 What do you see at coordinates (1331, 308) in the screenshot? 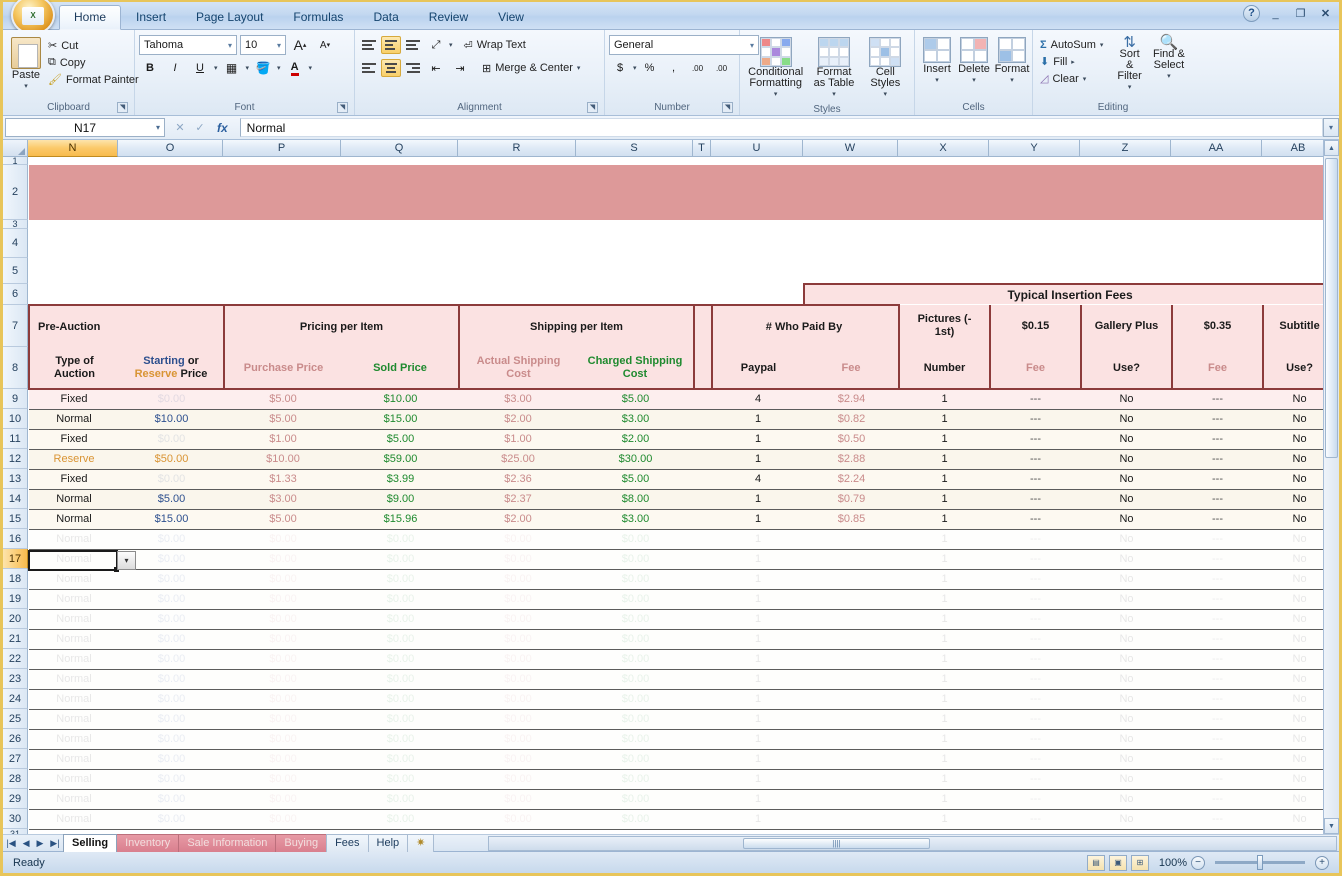
I see `vertical-scroll-thumb` at bounding box center [1331, 308].